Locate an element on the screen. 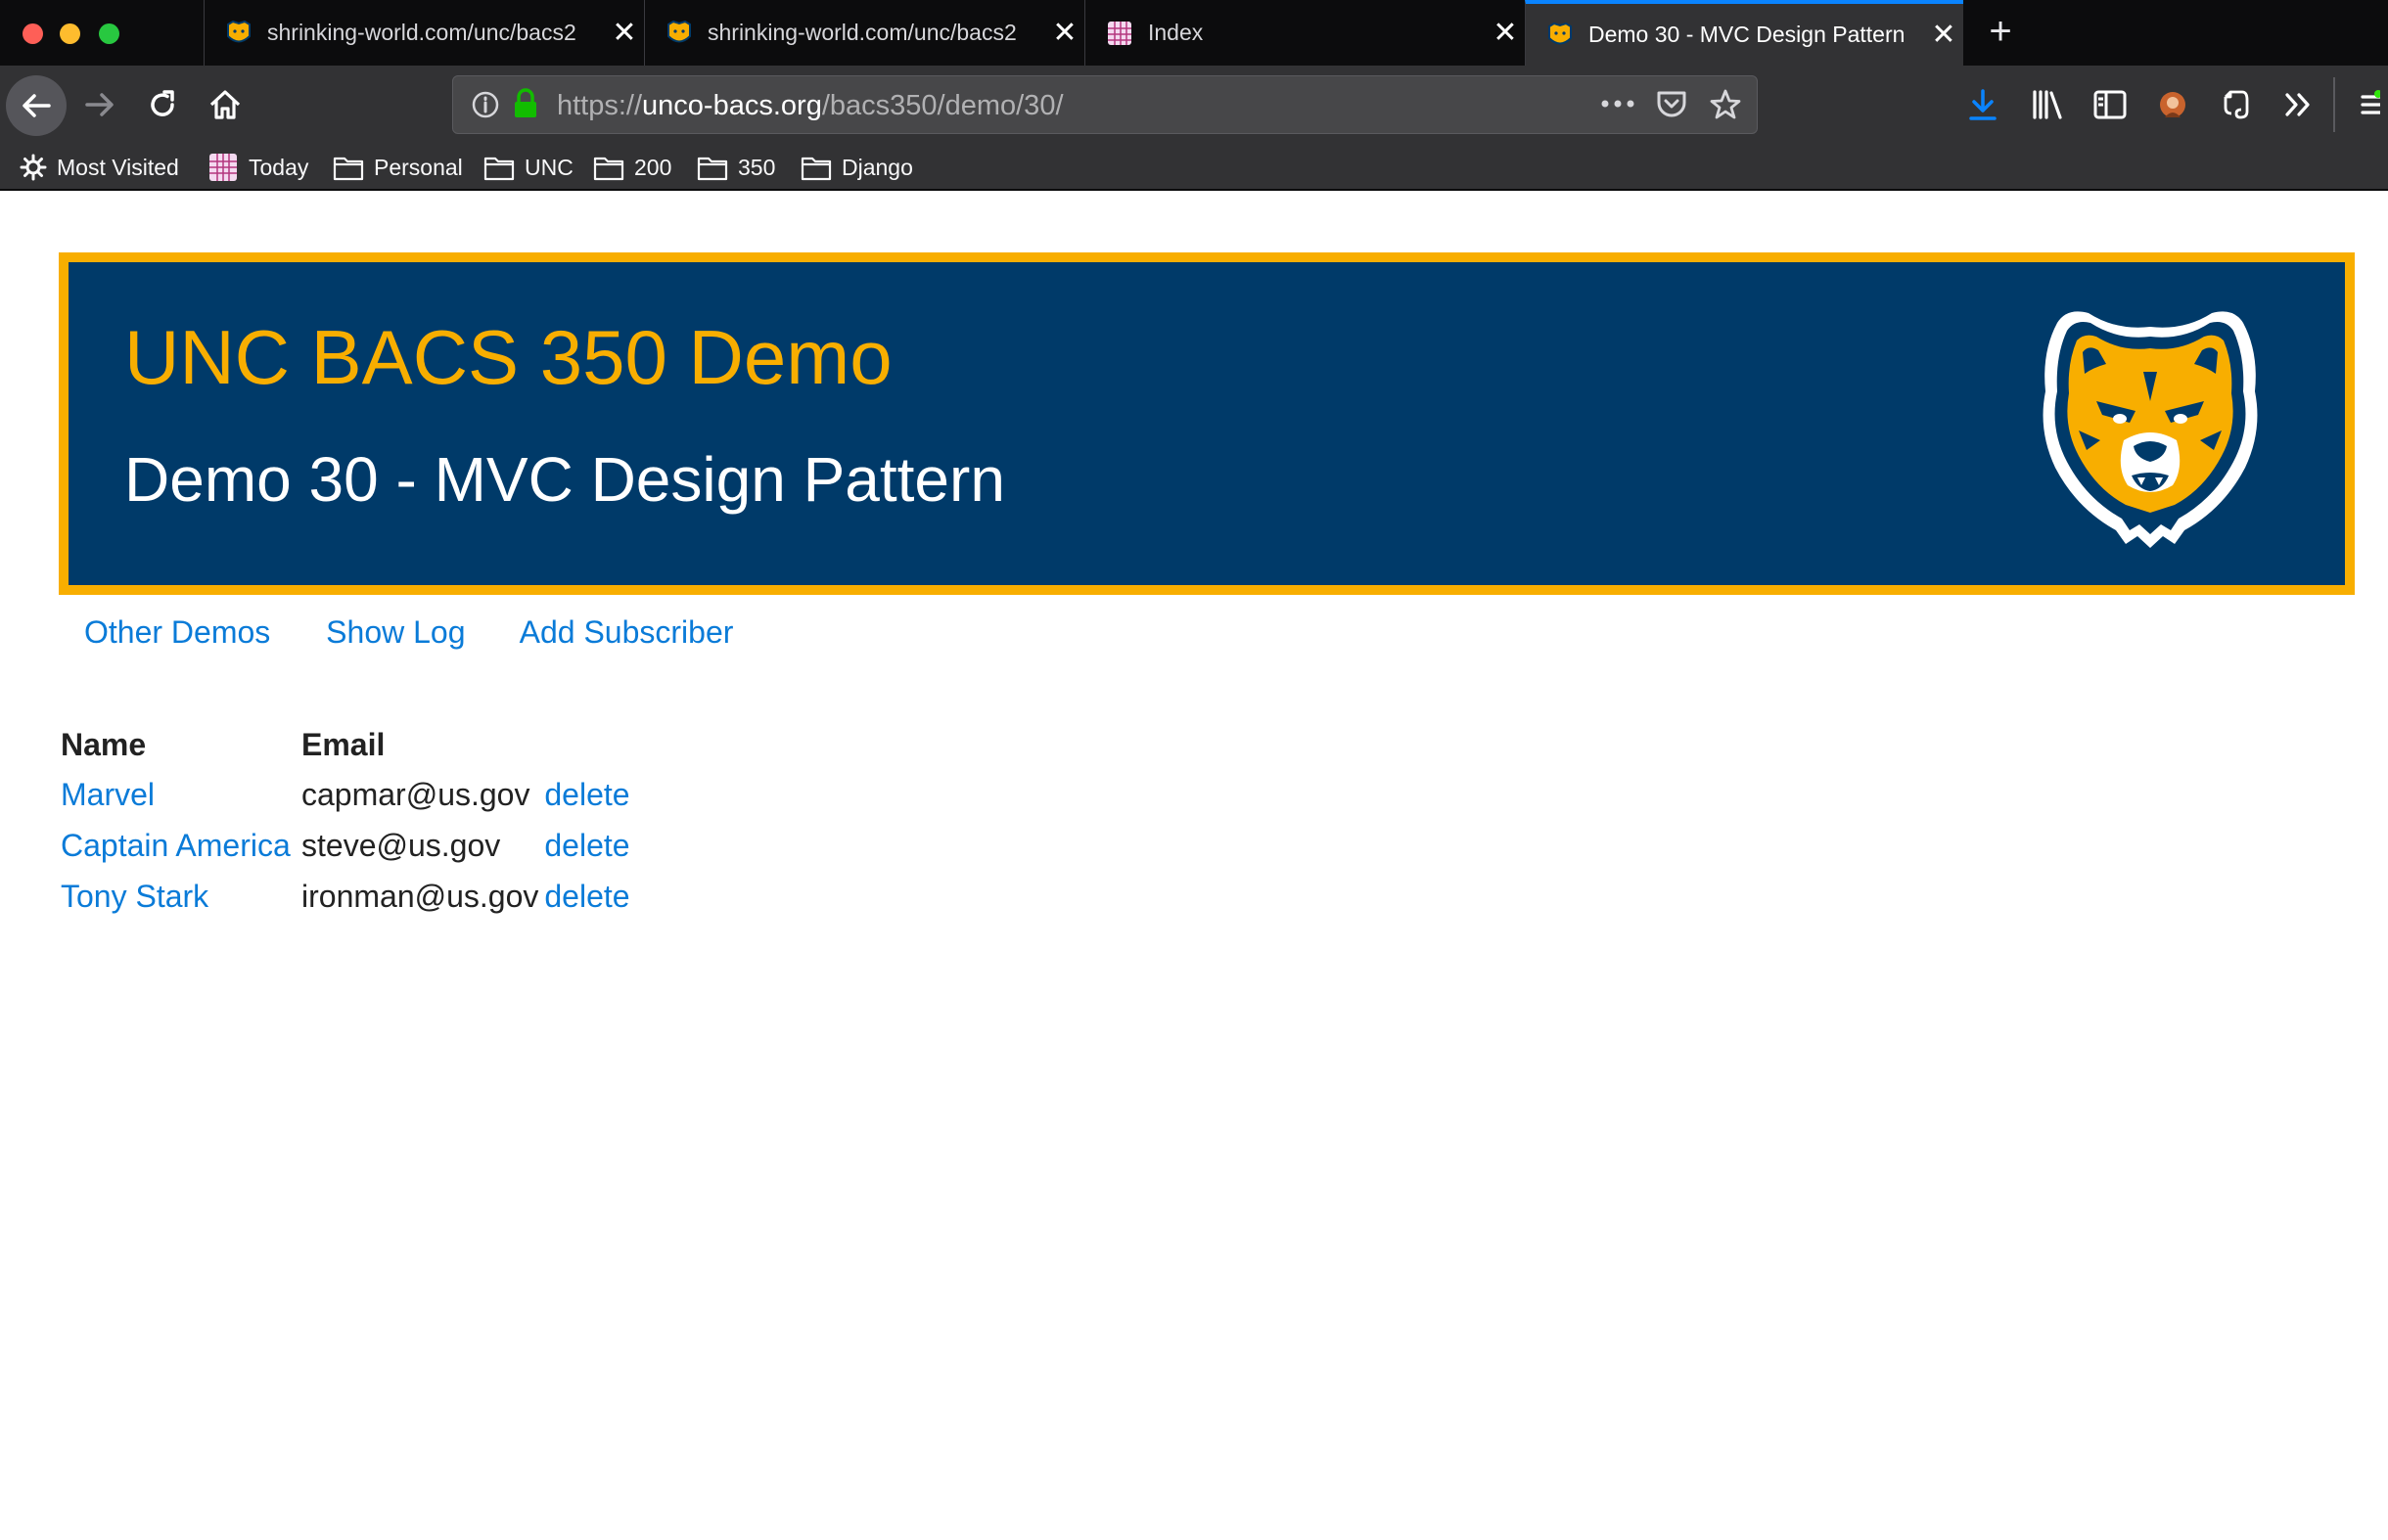 This screenshot has height=1540, width=2388. bear-logo-icon is located at coordinates (2150, 430).